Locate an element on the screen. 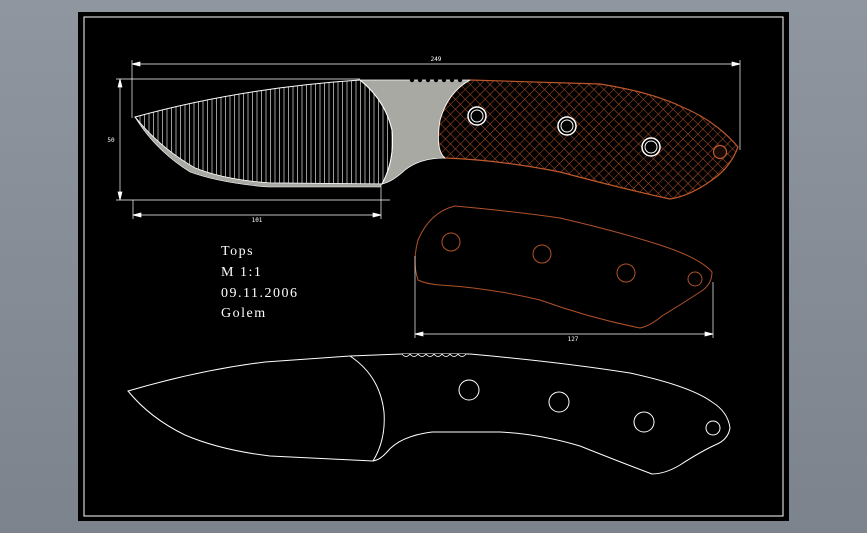  dim-scale-length: 127 is located at coordinates (573, 339).